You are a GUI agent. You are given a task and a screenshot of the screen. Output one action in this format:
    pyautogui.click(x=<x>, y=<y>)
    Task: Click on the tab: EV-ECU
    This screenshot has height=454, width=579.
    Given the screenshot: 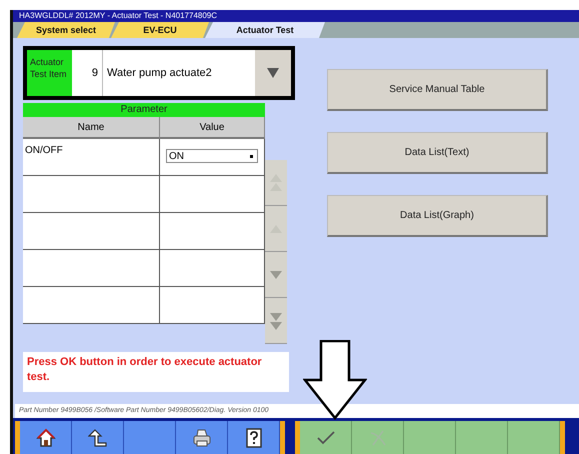 What is the action you would take?
    pyautogui.click(x=160, y=30)
    